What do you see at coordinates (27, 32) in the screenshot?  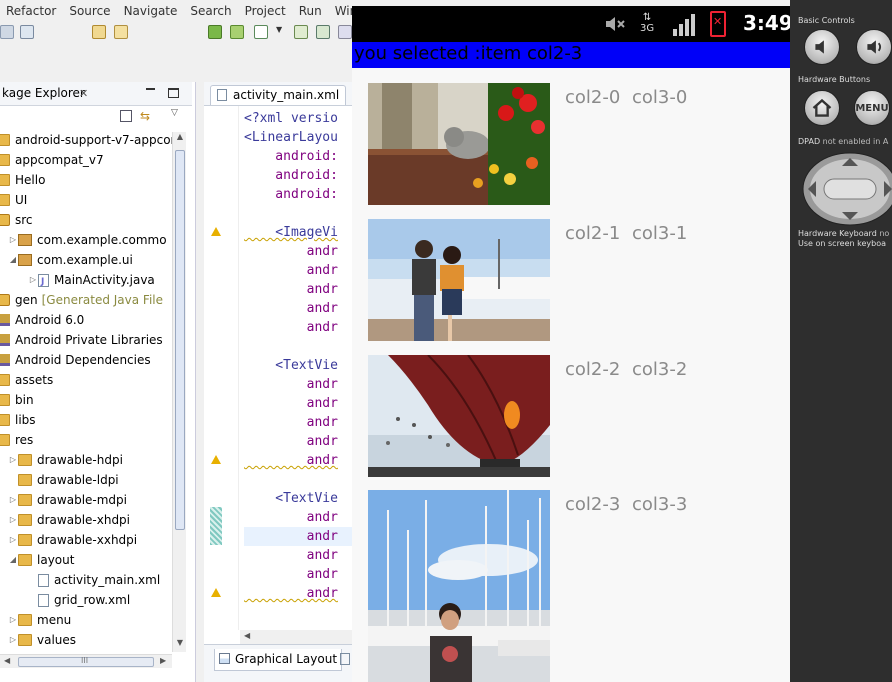 I see `print-icon` at bounding box center [27, 32].